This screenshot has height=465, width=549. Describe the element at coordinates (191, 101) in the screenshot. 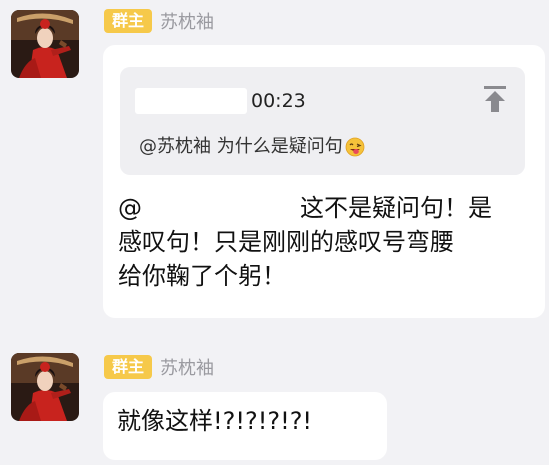

I see `redacted-name` at that location.